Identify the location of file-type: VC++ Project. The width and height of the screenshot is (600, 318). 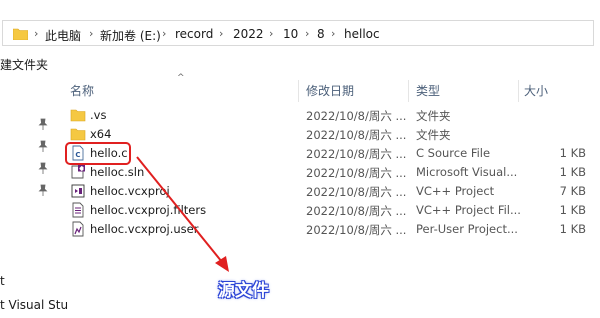
(455, 191).